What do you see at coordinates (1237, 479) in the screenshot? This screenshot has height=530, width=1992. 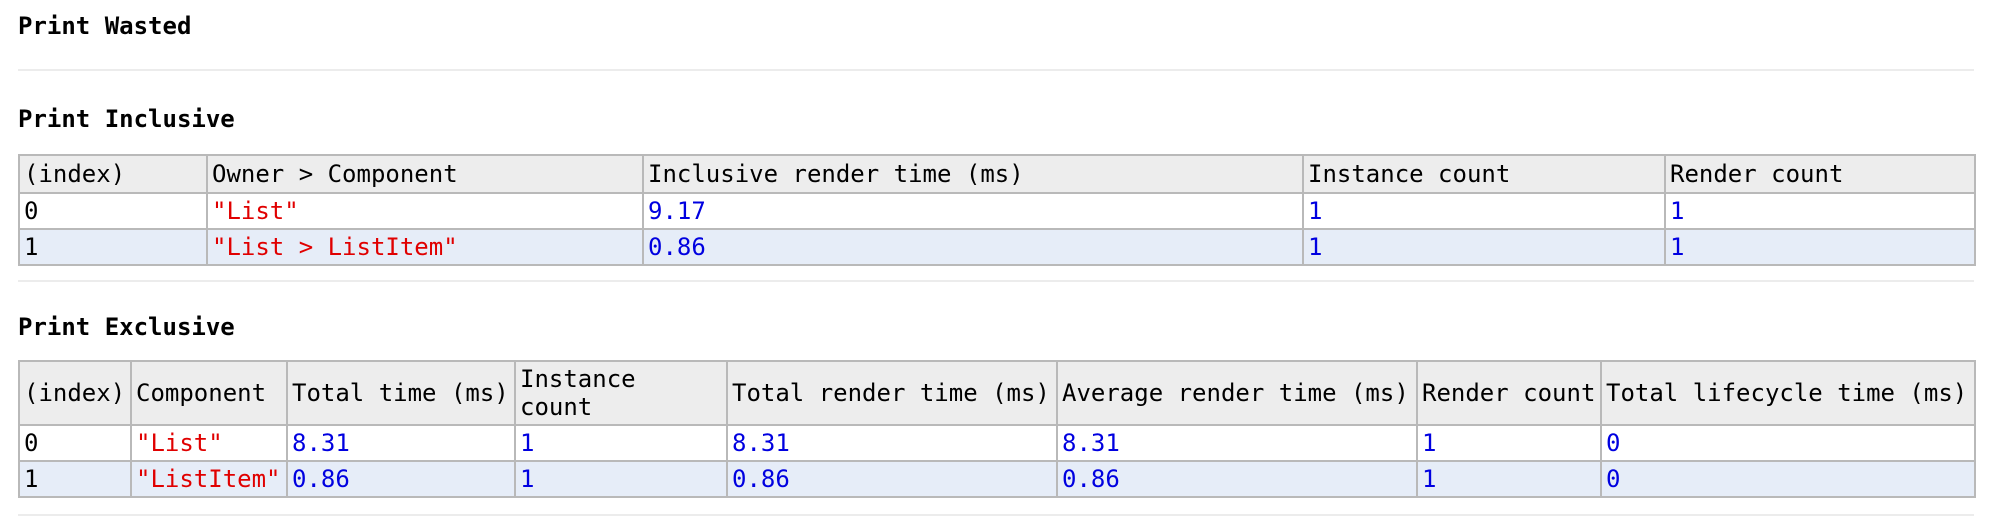 I see `cell-average-render-time: 0.86` at bounding box center [1237, 479].